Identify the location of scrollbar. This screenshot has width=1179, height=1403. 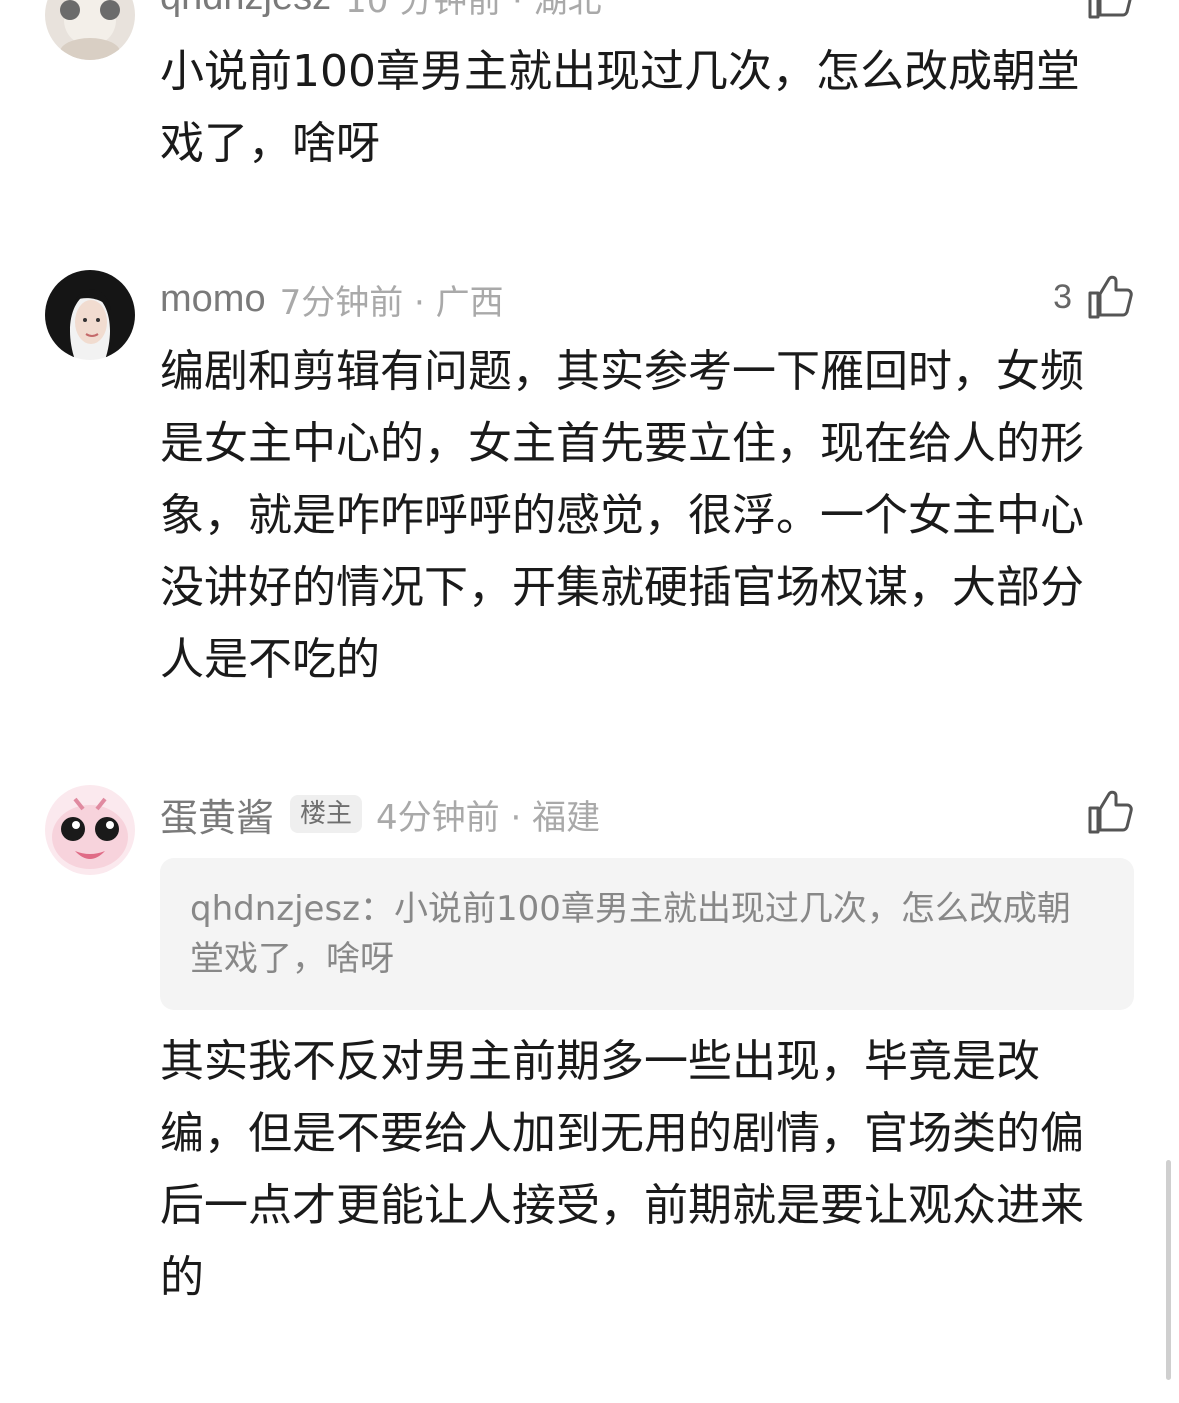
(1168, 1270).